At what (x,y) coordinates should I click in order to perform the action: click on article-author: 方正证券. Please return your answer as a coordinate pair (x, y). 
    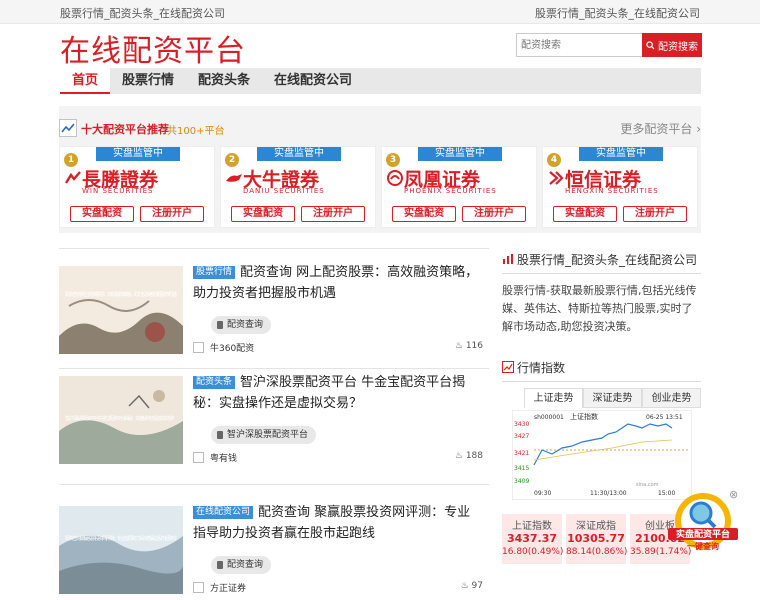
    Looking at the image, I should click on (228, 587).